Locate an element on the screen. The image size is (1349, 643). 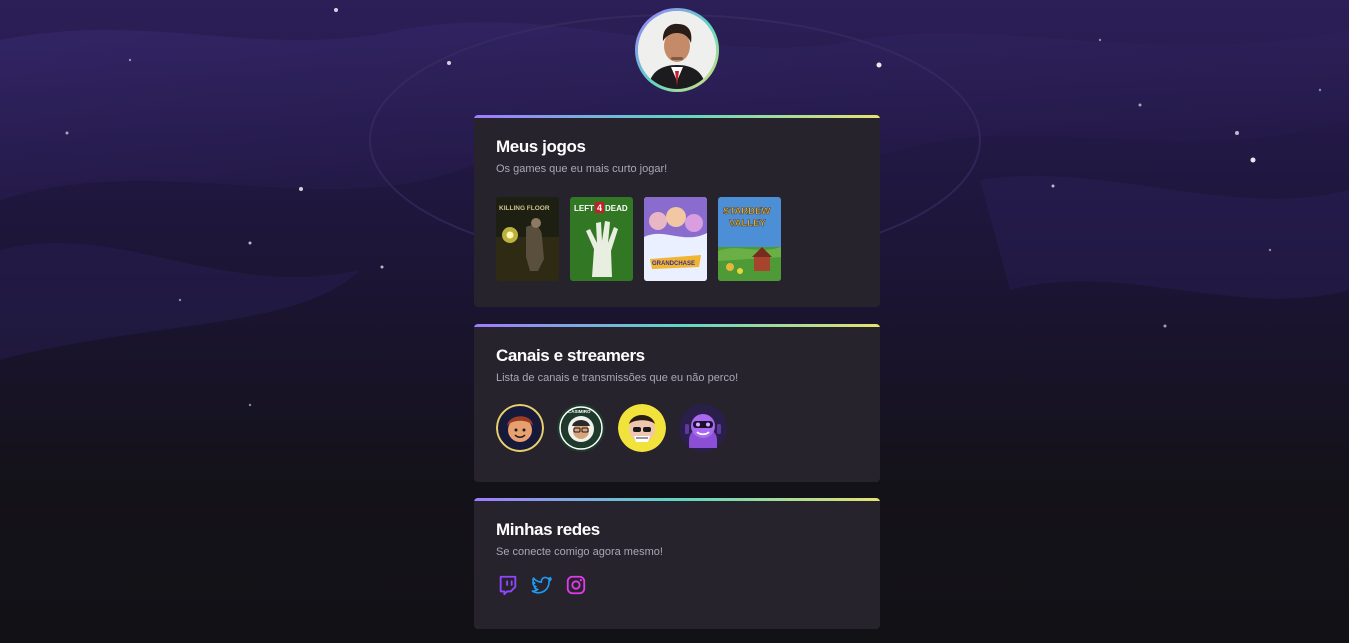
socials-subtitle: Se conecte comigo agora mesmo! is located at coordinates (579, 552).